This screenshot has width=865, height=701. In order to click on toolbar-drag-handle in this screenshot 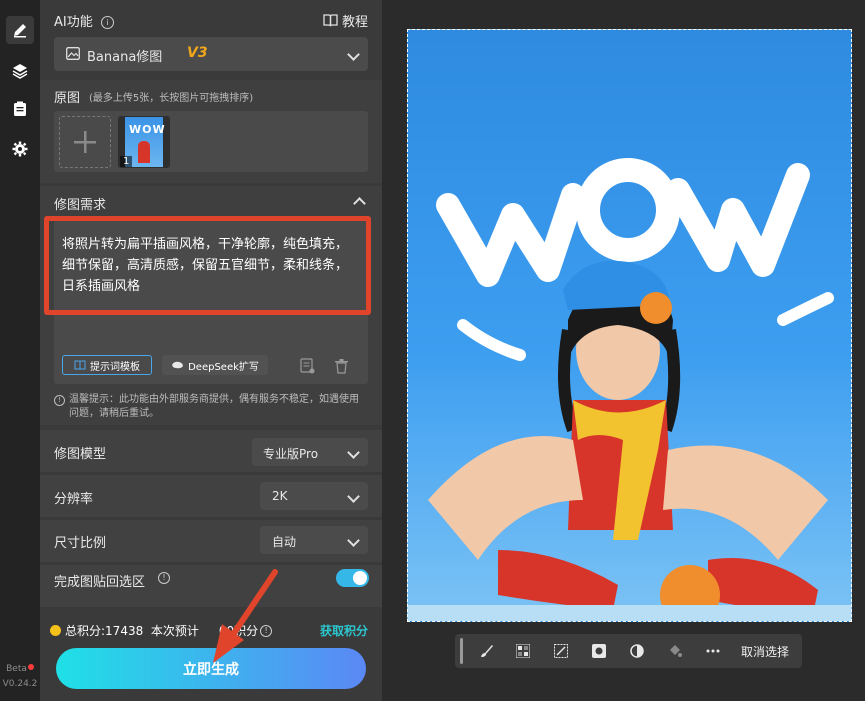, I will do `click(461, 651)`.